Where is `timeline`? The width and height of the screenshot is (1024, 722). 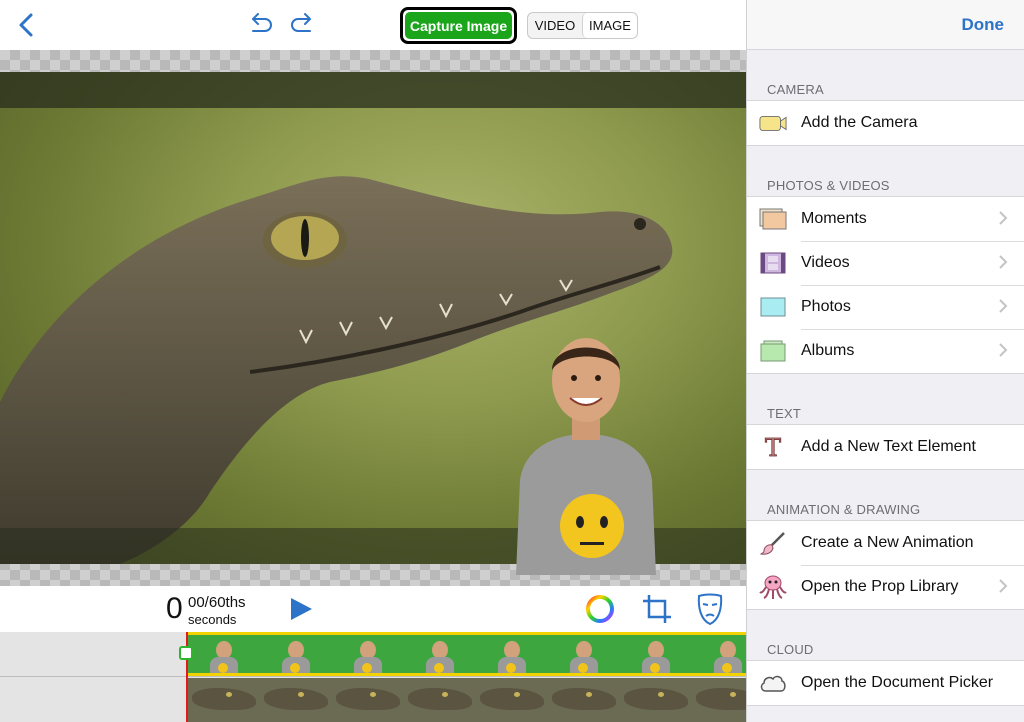 timeline is located at coordinates (373, 677).